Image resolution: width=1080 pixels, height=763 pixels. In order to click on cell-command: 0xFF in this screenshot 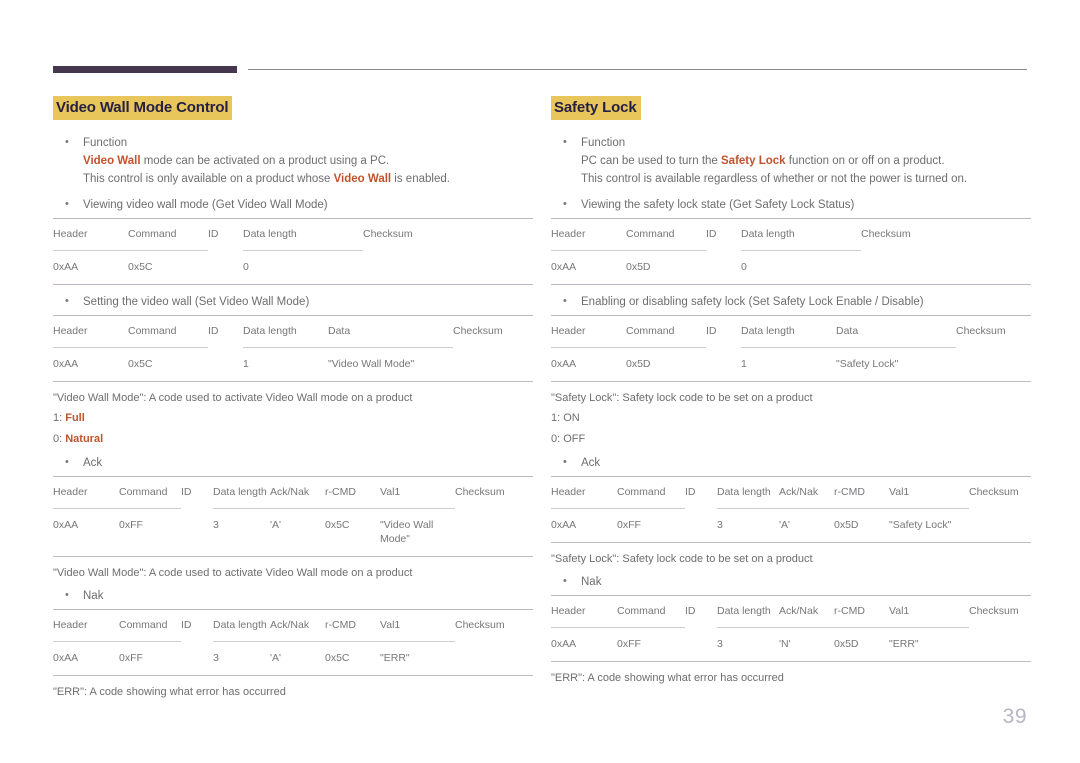, I will do `click(150, 532)`.